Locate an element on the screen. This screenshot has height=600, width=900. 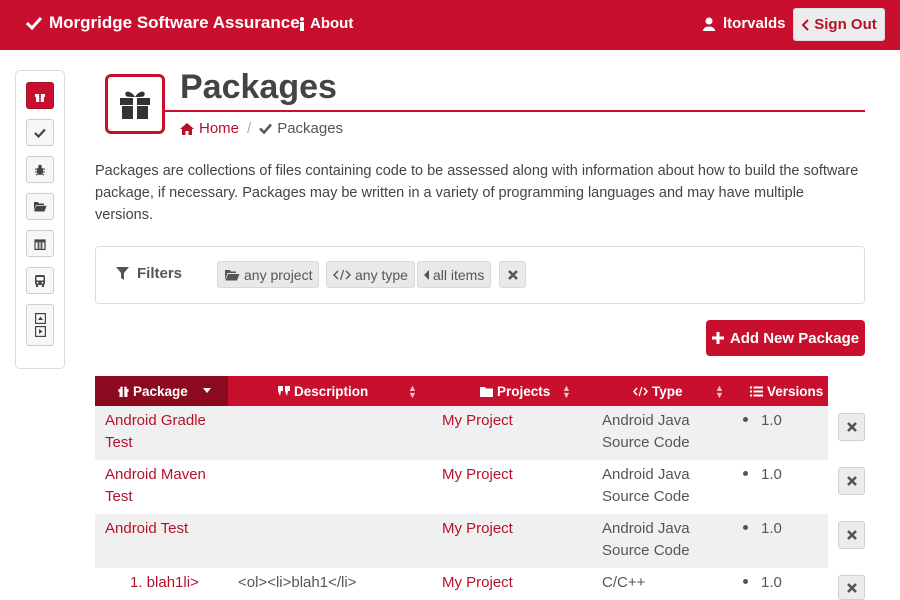
column-projects-label: Projects is located at coordinates (524, 391).